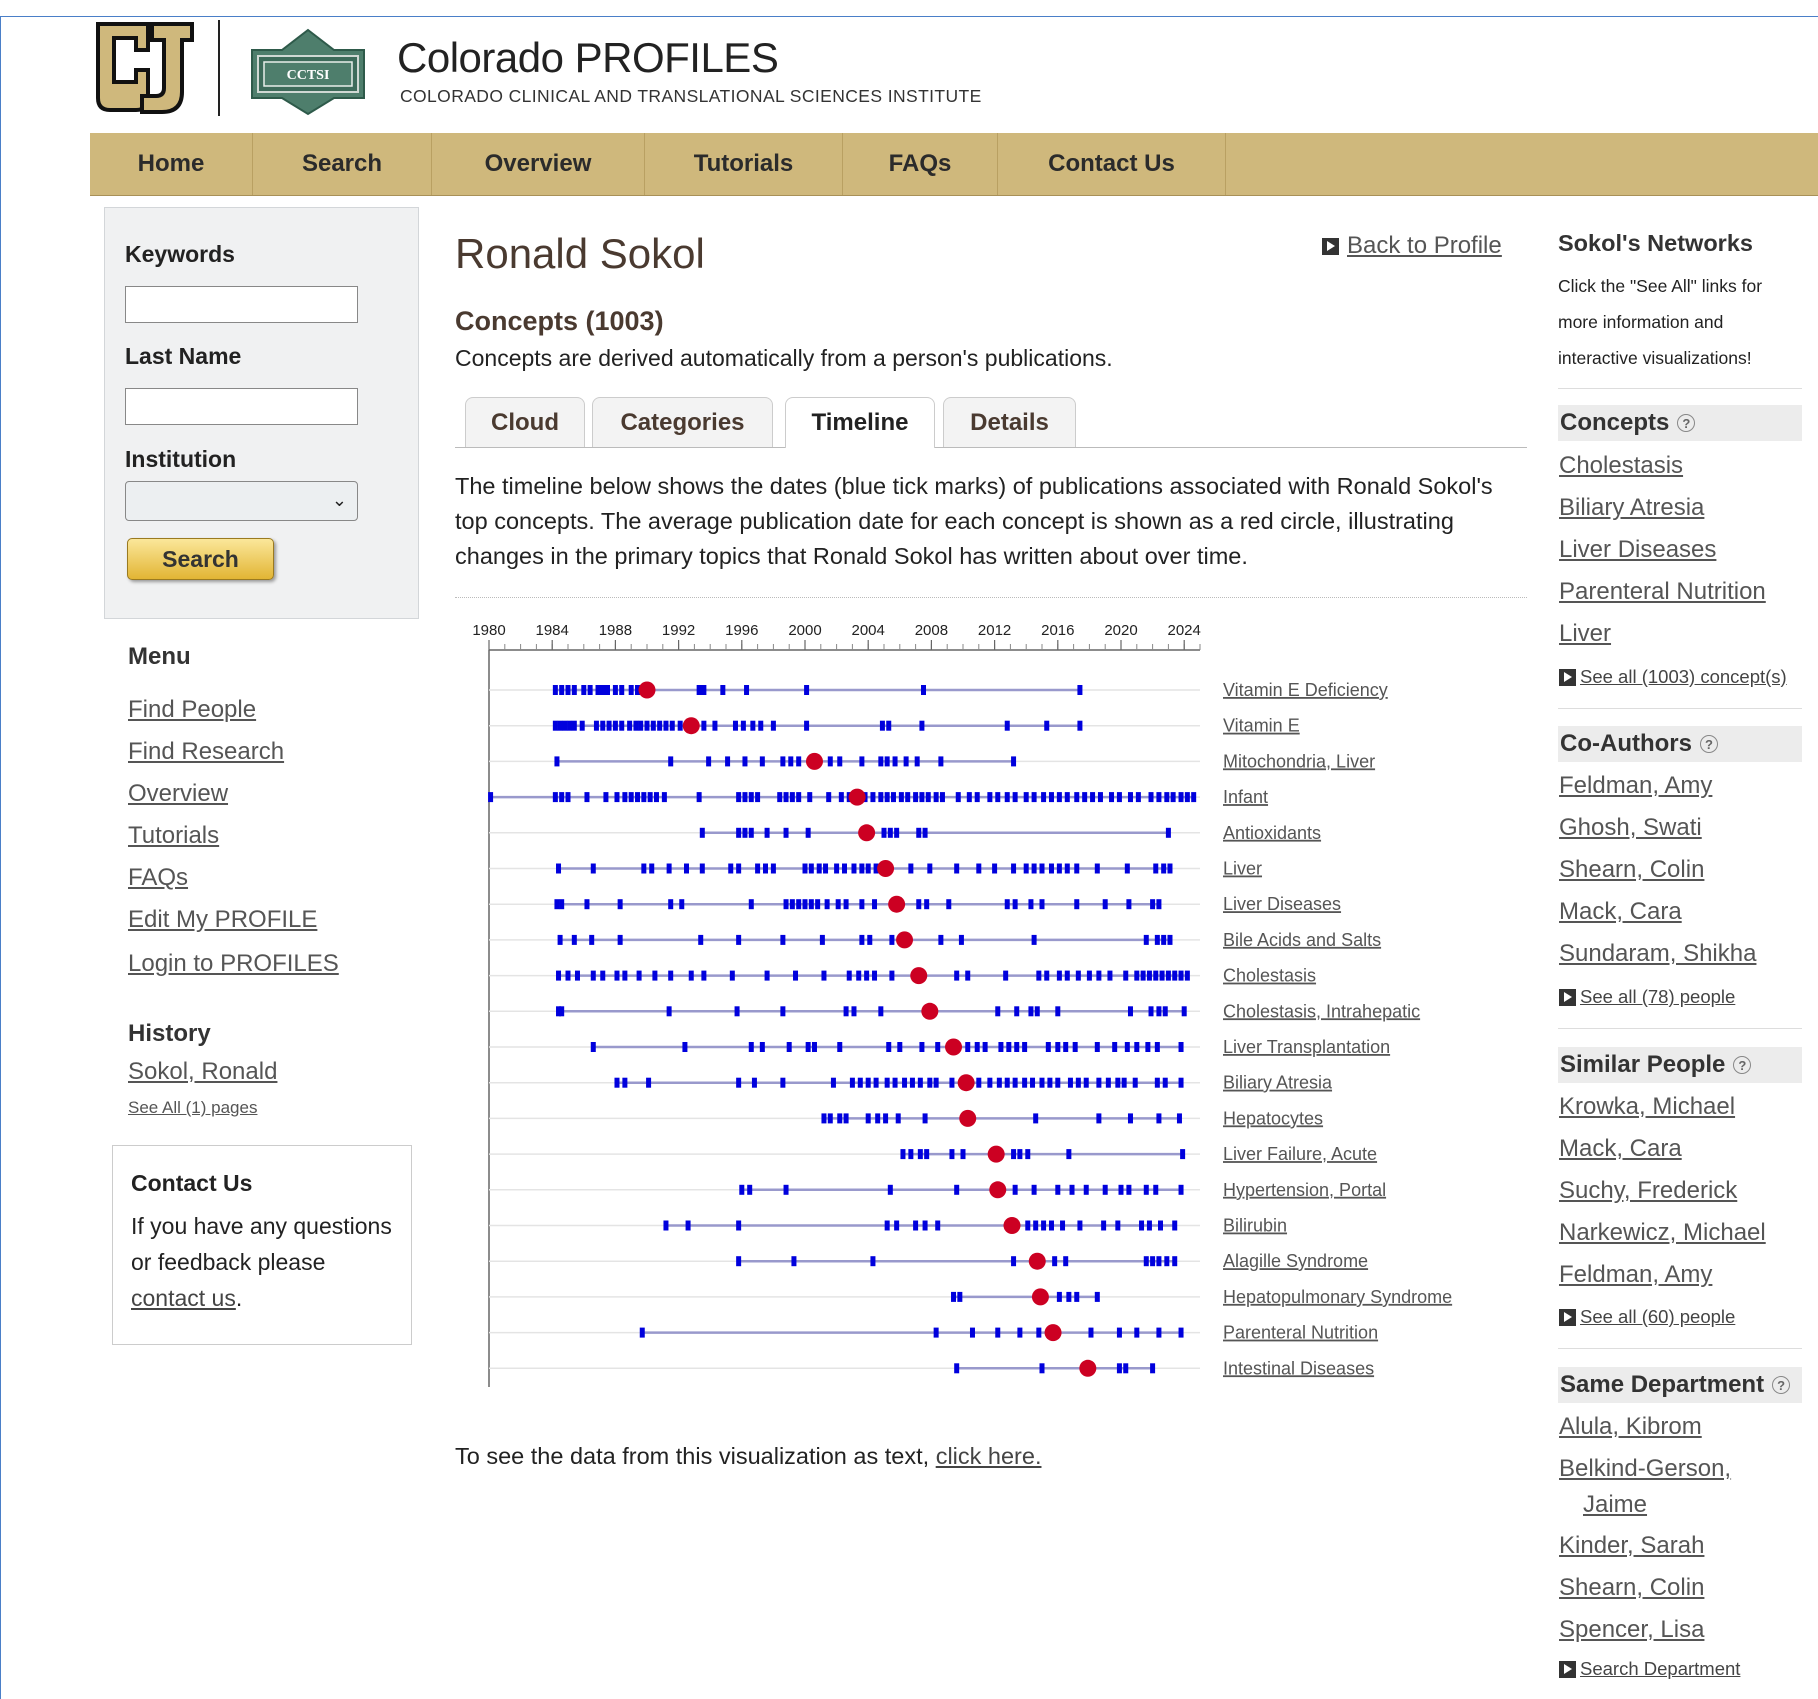  I want to click on cu-logo-icon, so click(144, 68).